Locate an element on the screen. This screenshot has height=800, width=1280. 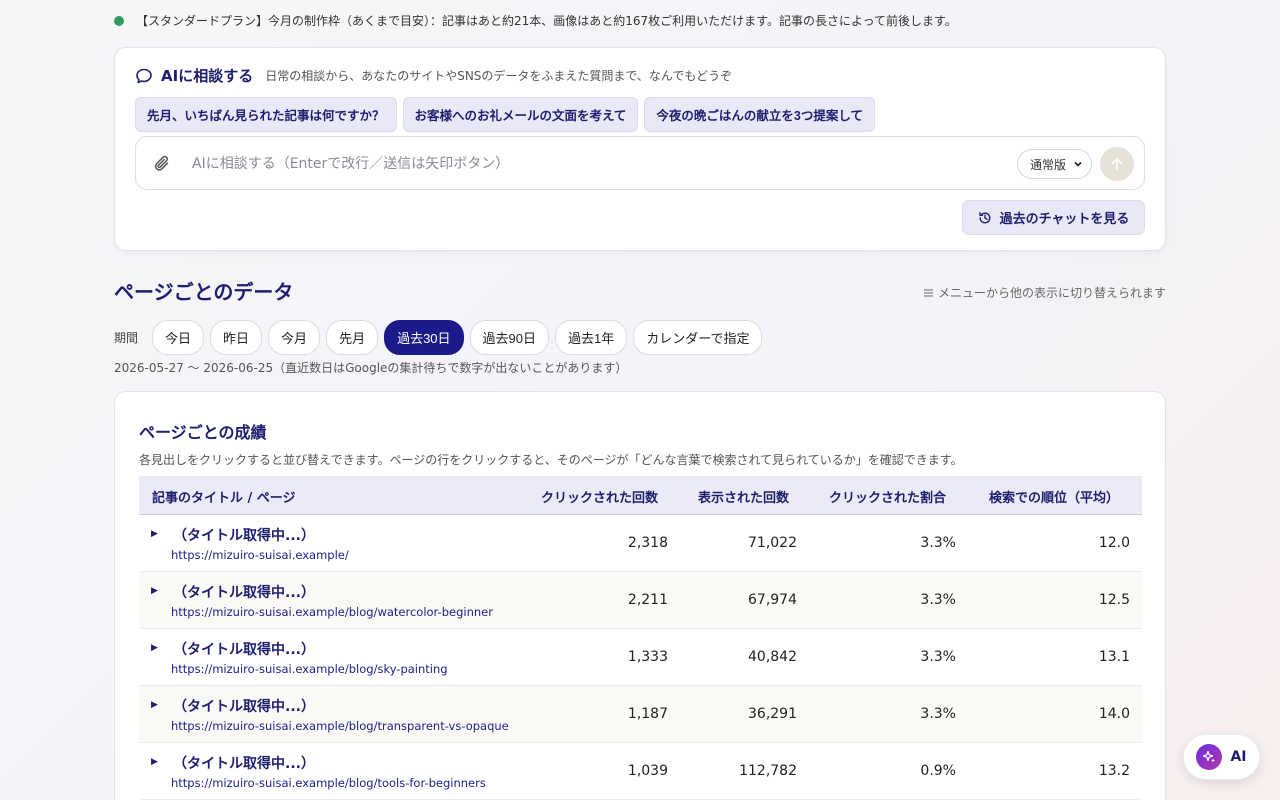
row-url: https://mizuiro-suisai.example/ is located at coordinates (260, 555).